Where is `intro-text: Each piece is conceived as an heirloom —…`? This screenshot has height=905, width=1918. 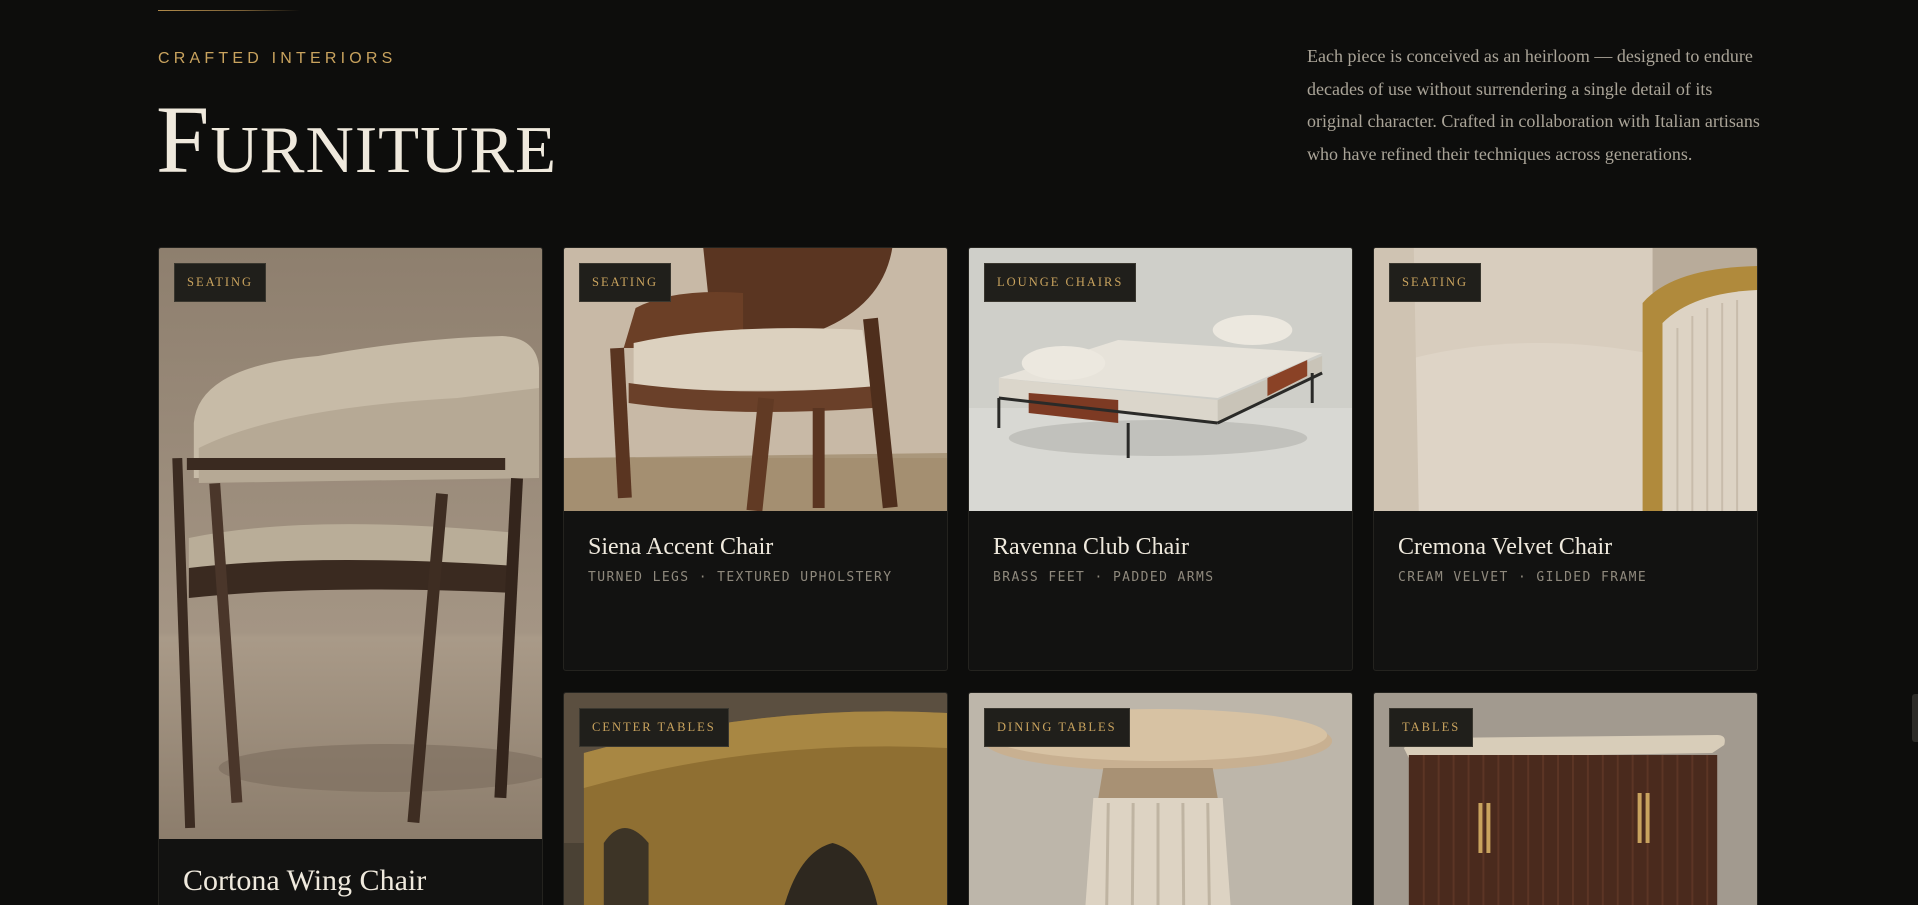
intro-text: Each piece is conceived as an heirloom —… is located at coordinates (1533, 105).